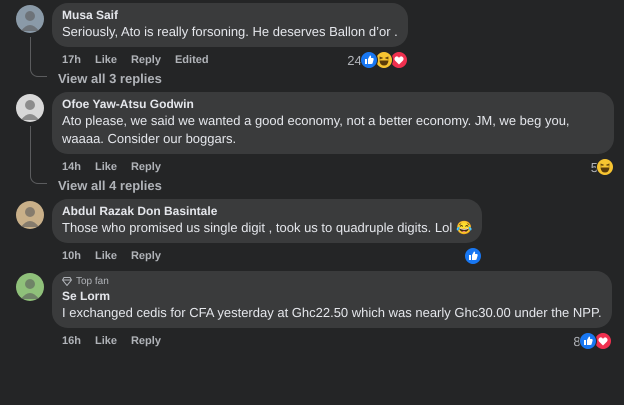 The width and height of the screenshot is (624, 405). I want to click on comment-text: Those who promised us single digit , took us to quadruple digits. Lol 😂, so click(267, 228).